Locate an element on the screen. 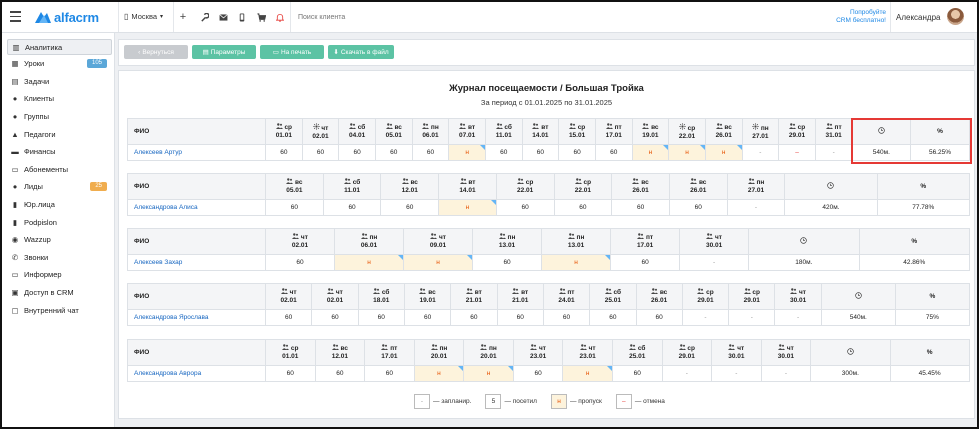 The height and width of the screenshot is (429, 979). sidebar-item: ◉ Wazzup is located at coordinates (58, 240).